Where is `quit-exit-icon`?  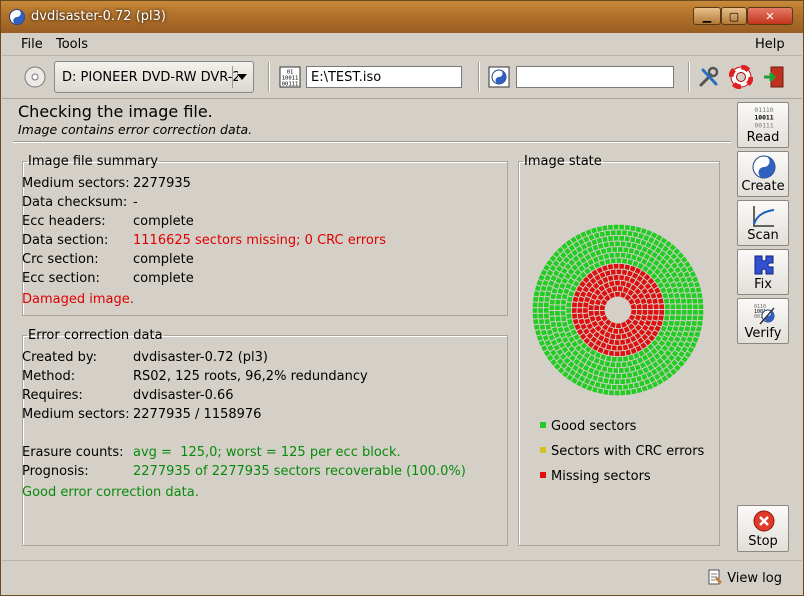
quit-exit-icon is located at coordinates (774, 77).